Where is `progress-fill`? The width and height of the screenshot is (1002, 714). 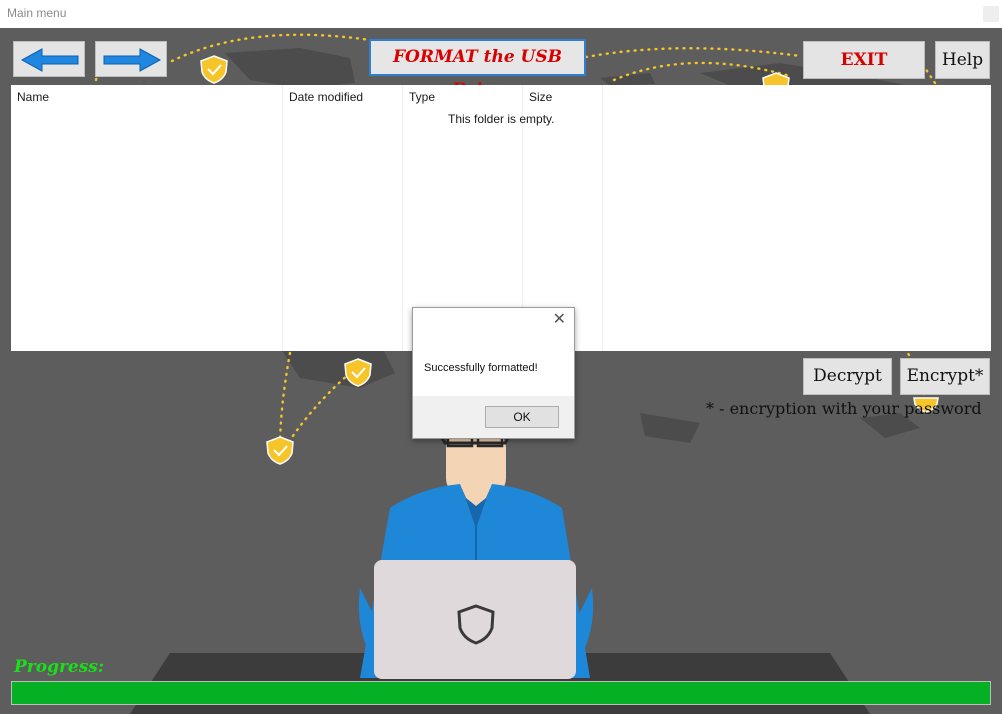
progress-fill is located at coordinates (501, 693).